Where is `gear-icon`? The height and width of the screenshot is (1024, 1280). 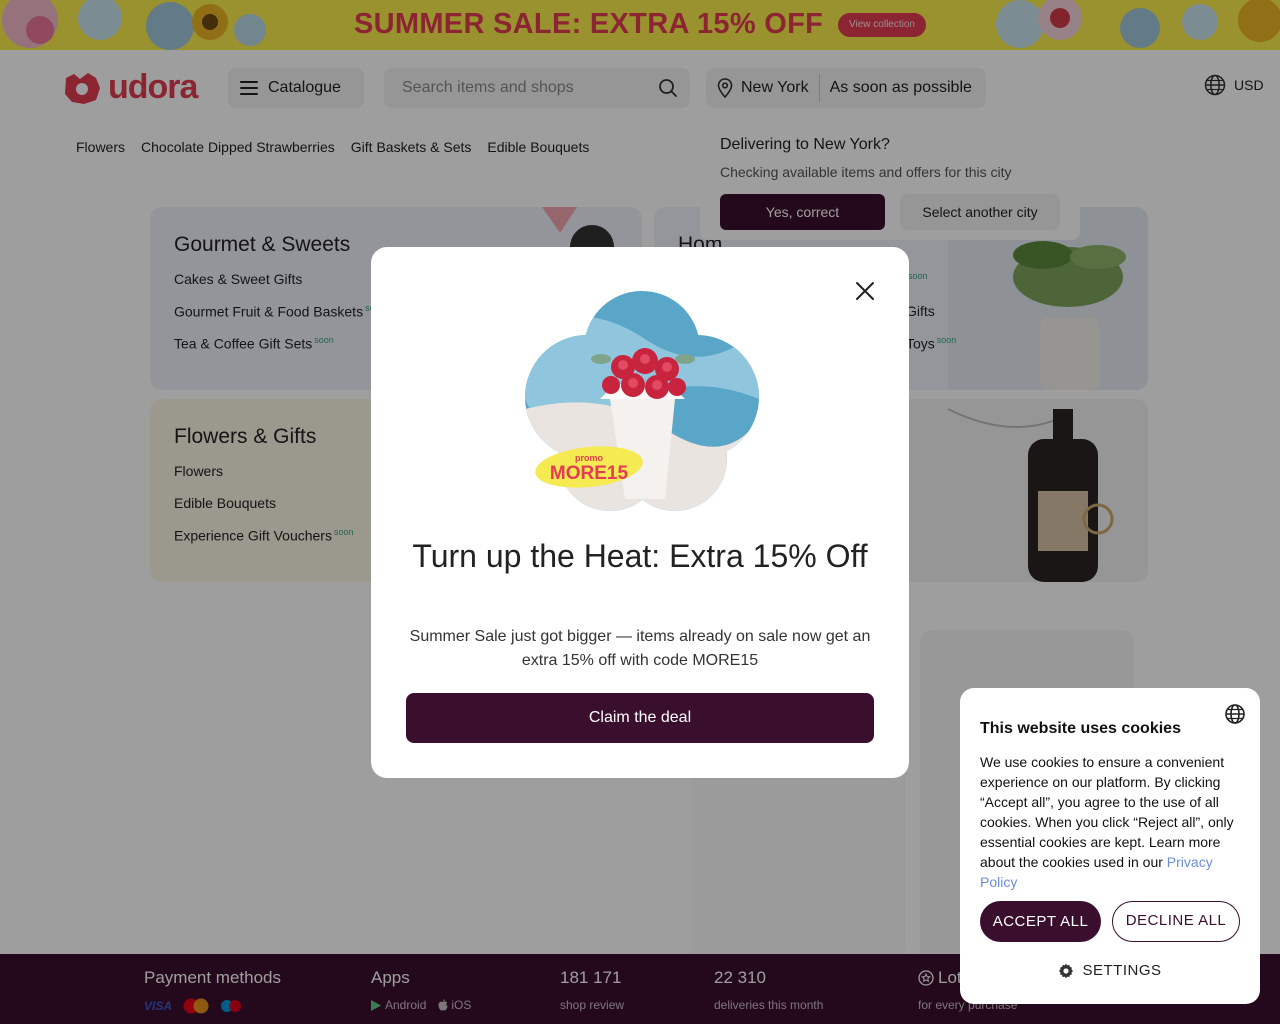 gear-icon is located at coordinates (1066, 970).